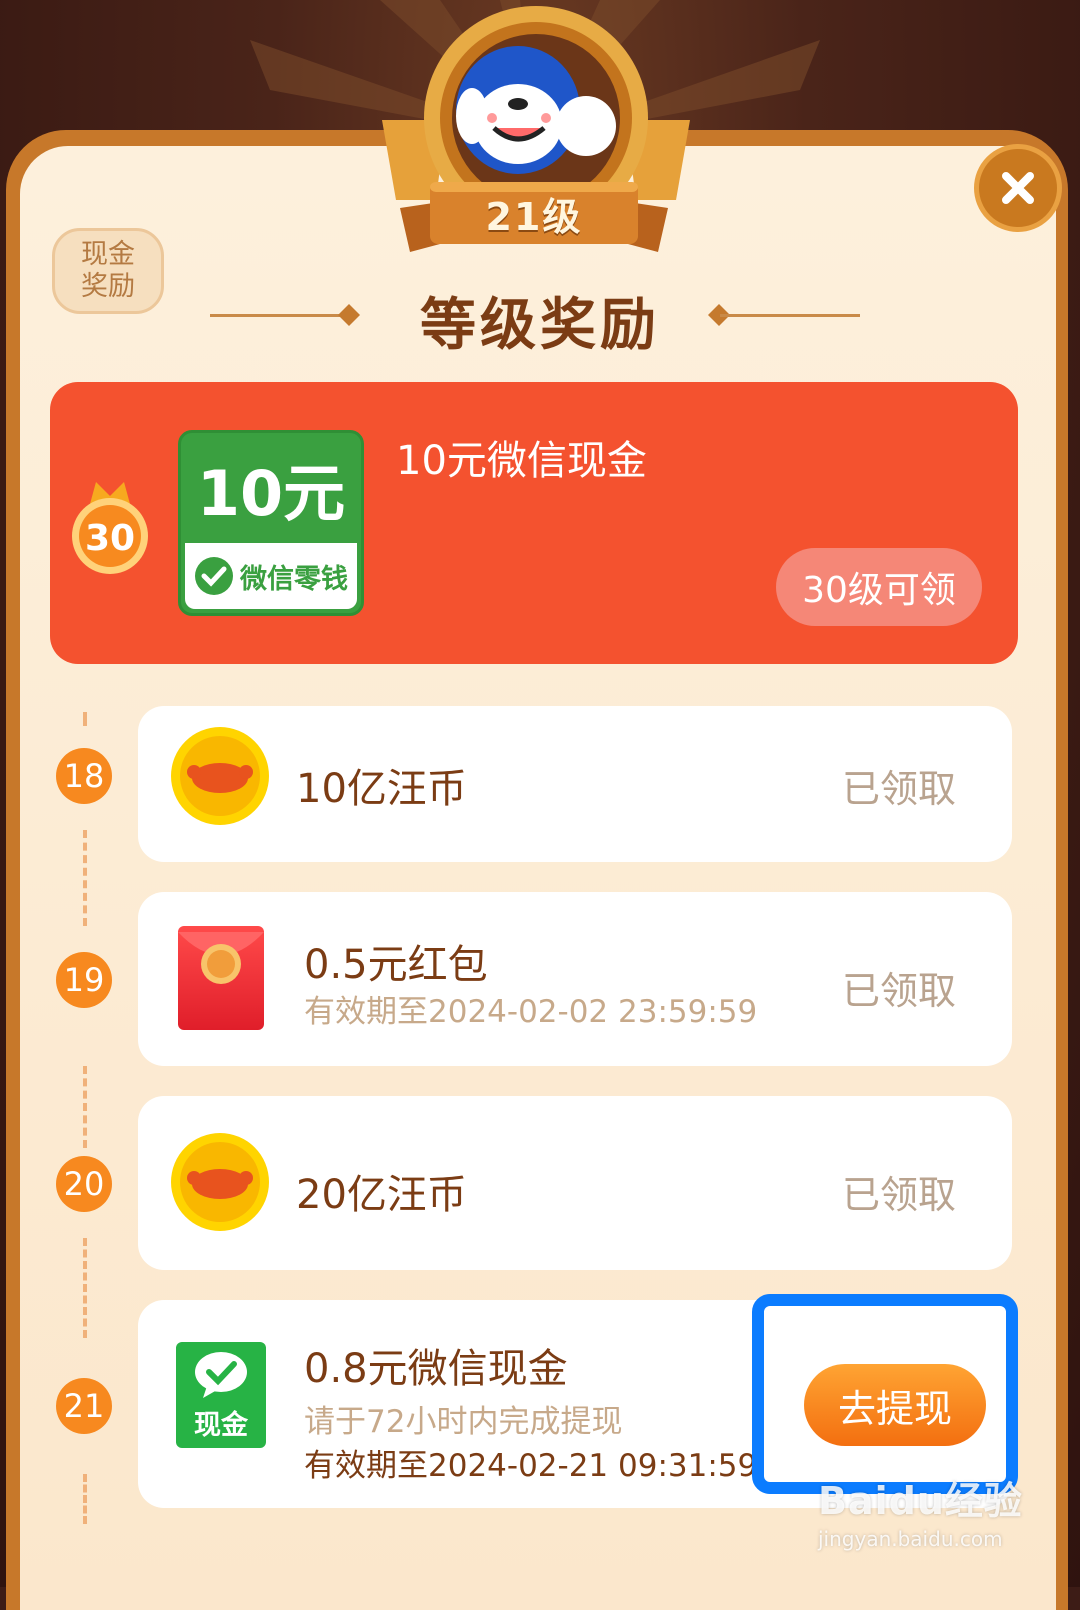  I want to click on reward-title: 0.5元红包, so click(396, 965).